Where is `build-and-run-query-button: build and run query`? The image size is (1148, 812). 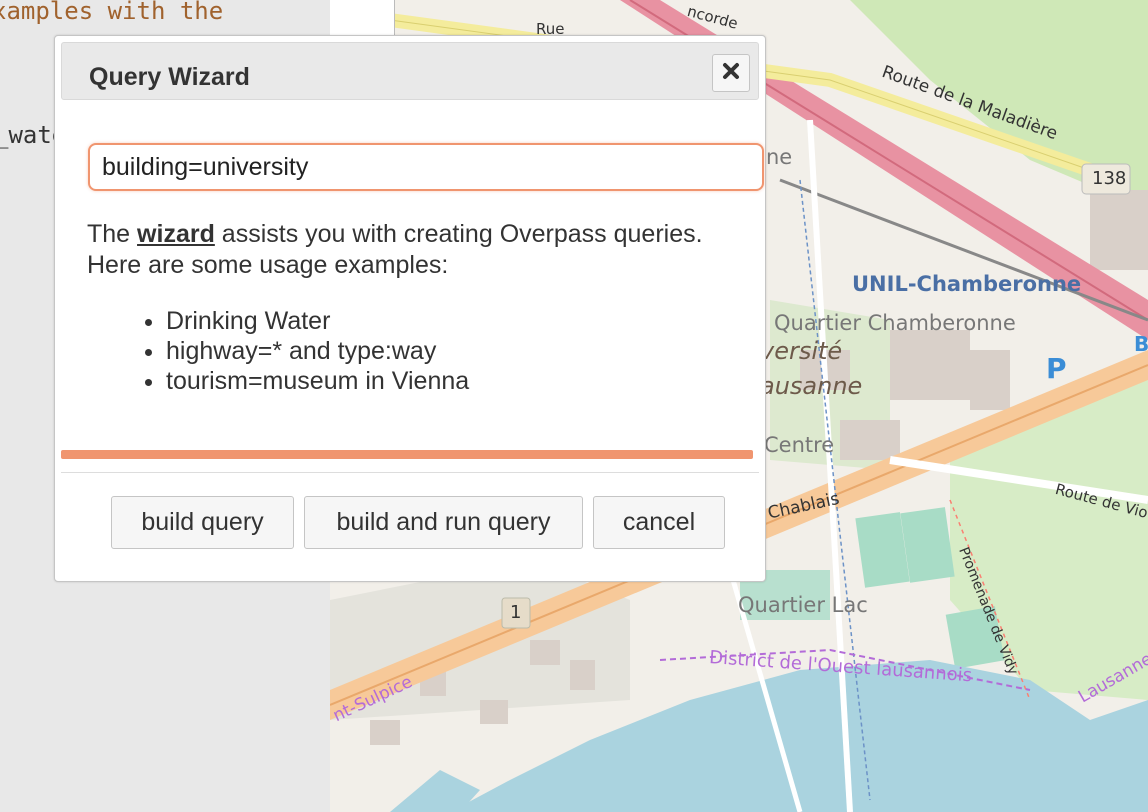
build-and-run-query-button: build and run query is located at coordinates (443, 522).